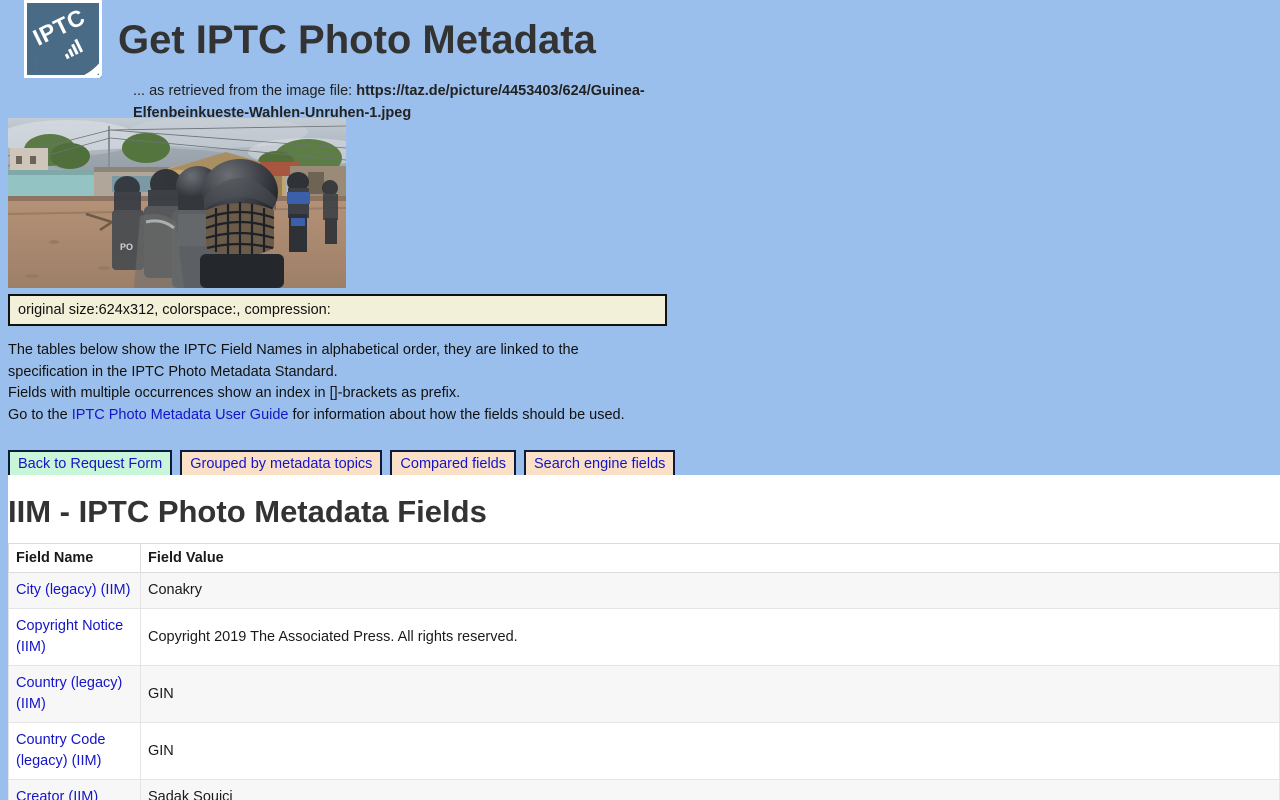 This screenshot has height=800, width=1280. I want to click on section-title: IIM - IPTC Photo Metadata Fields, so click(247, 511).